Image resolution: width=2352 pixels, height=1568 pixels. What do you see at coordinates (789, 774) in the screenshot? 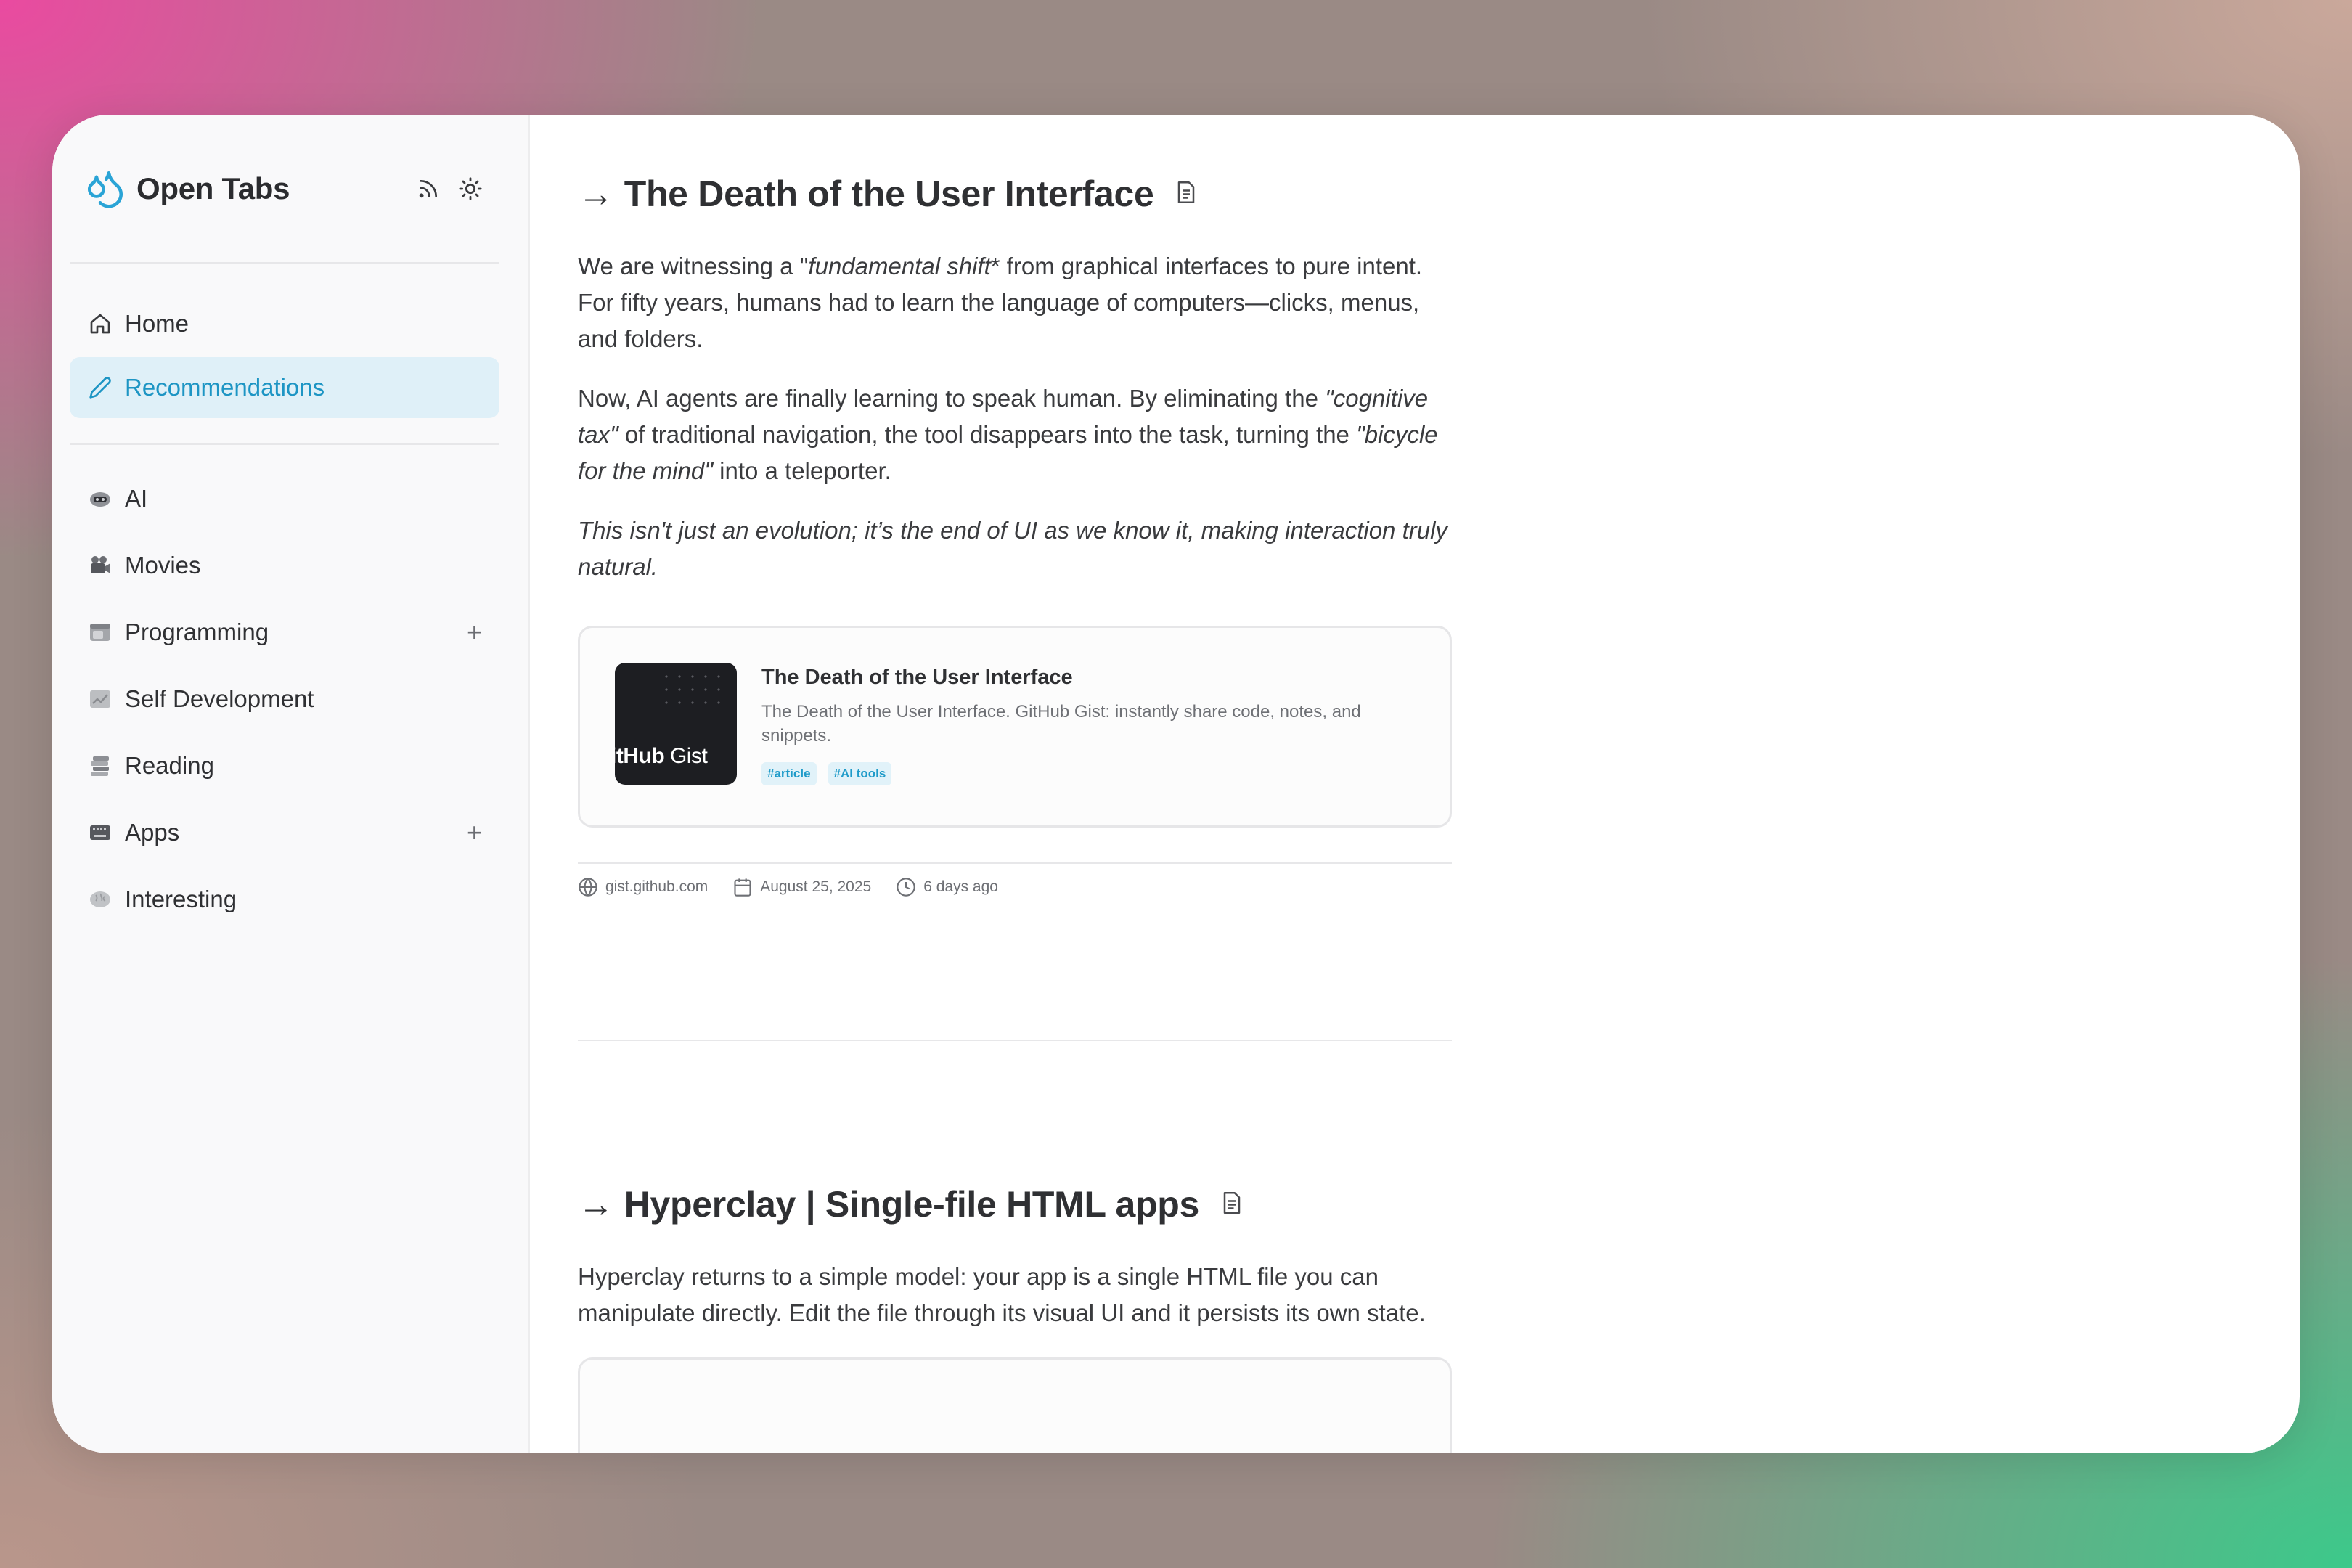
I see `tag: #article` at bounding box center [789, 774].